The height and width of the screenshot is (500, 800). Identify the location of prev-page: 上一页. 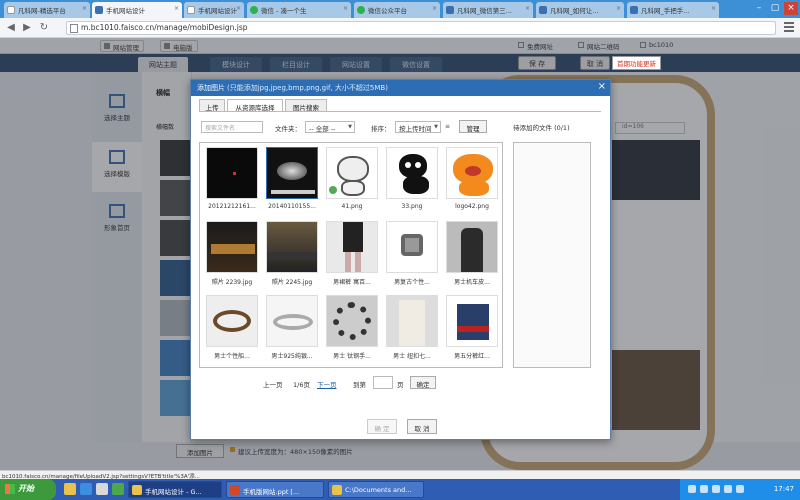
(273, 384).